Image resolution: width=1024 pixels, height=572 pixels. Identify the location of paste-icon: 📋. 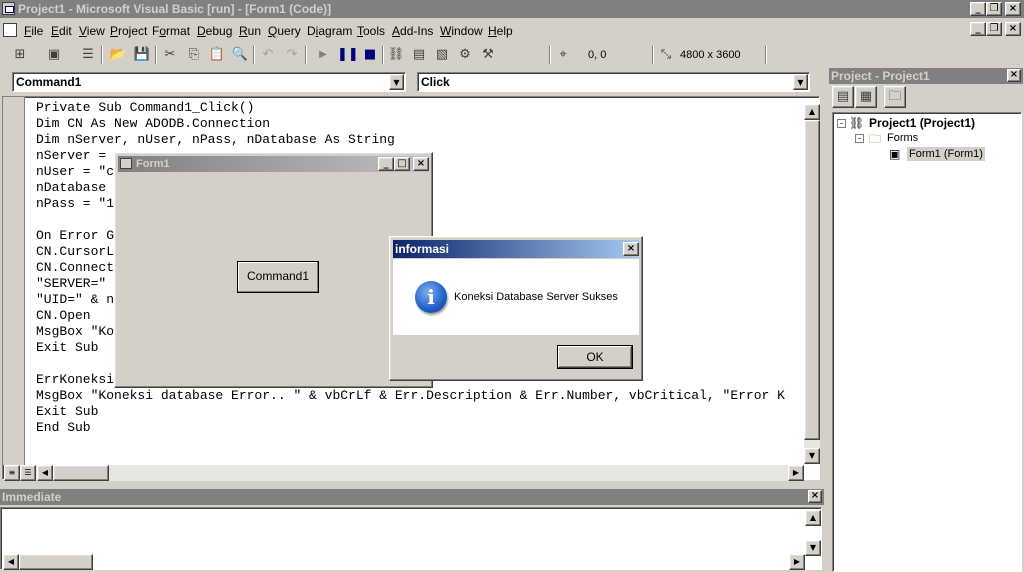
(217, 55).